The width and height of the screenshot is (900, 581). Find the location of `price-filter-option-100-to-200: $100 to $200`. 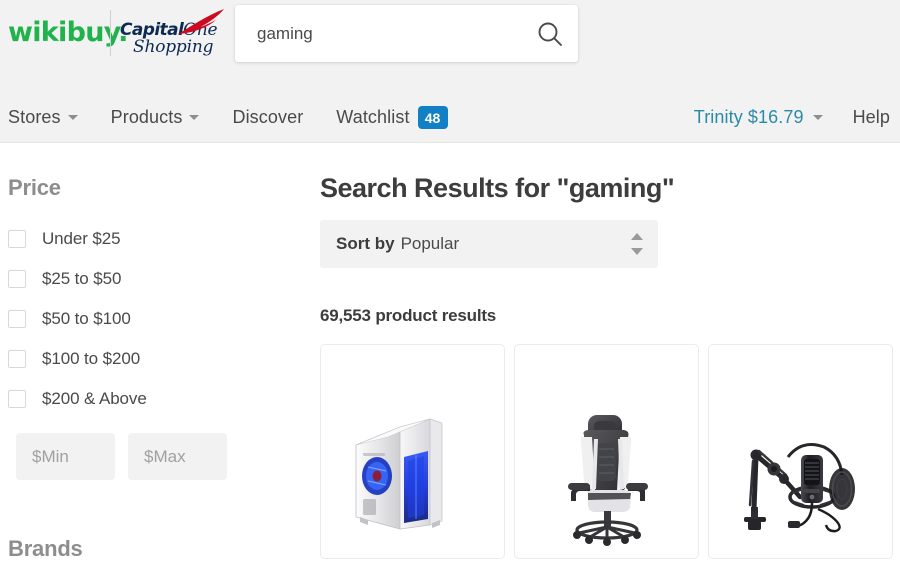

price-filter-option-100-to-200: $100 to $200 is located at coordinates (154, 359).